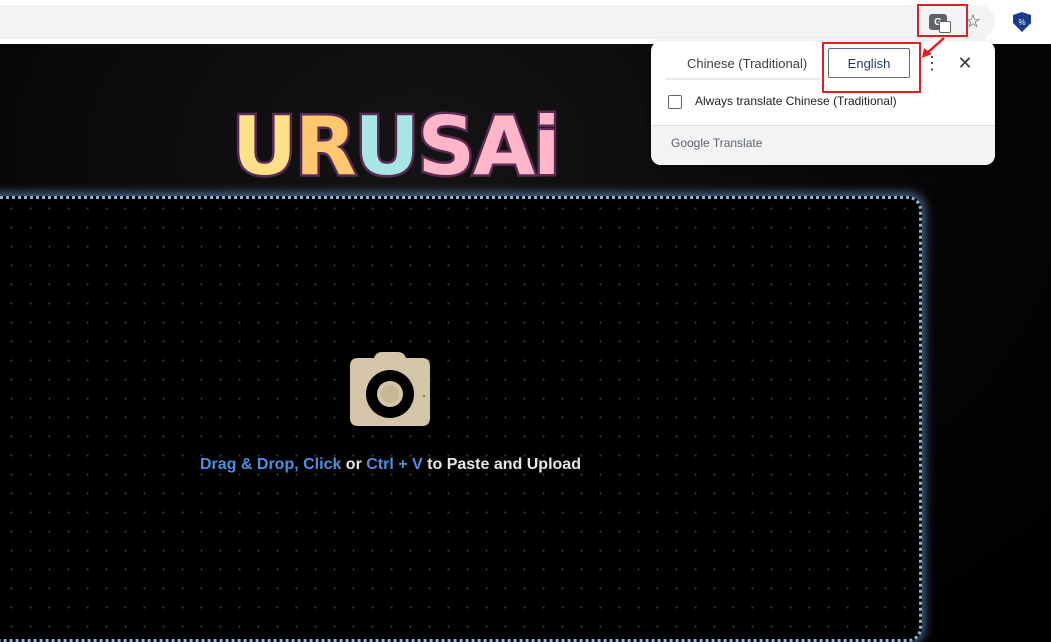  Describe the element at coordinates (504, 146) in the screenshot. I see `logo-letter: A` at that location.